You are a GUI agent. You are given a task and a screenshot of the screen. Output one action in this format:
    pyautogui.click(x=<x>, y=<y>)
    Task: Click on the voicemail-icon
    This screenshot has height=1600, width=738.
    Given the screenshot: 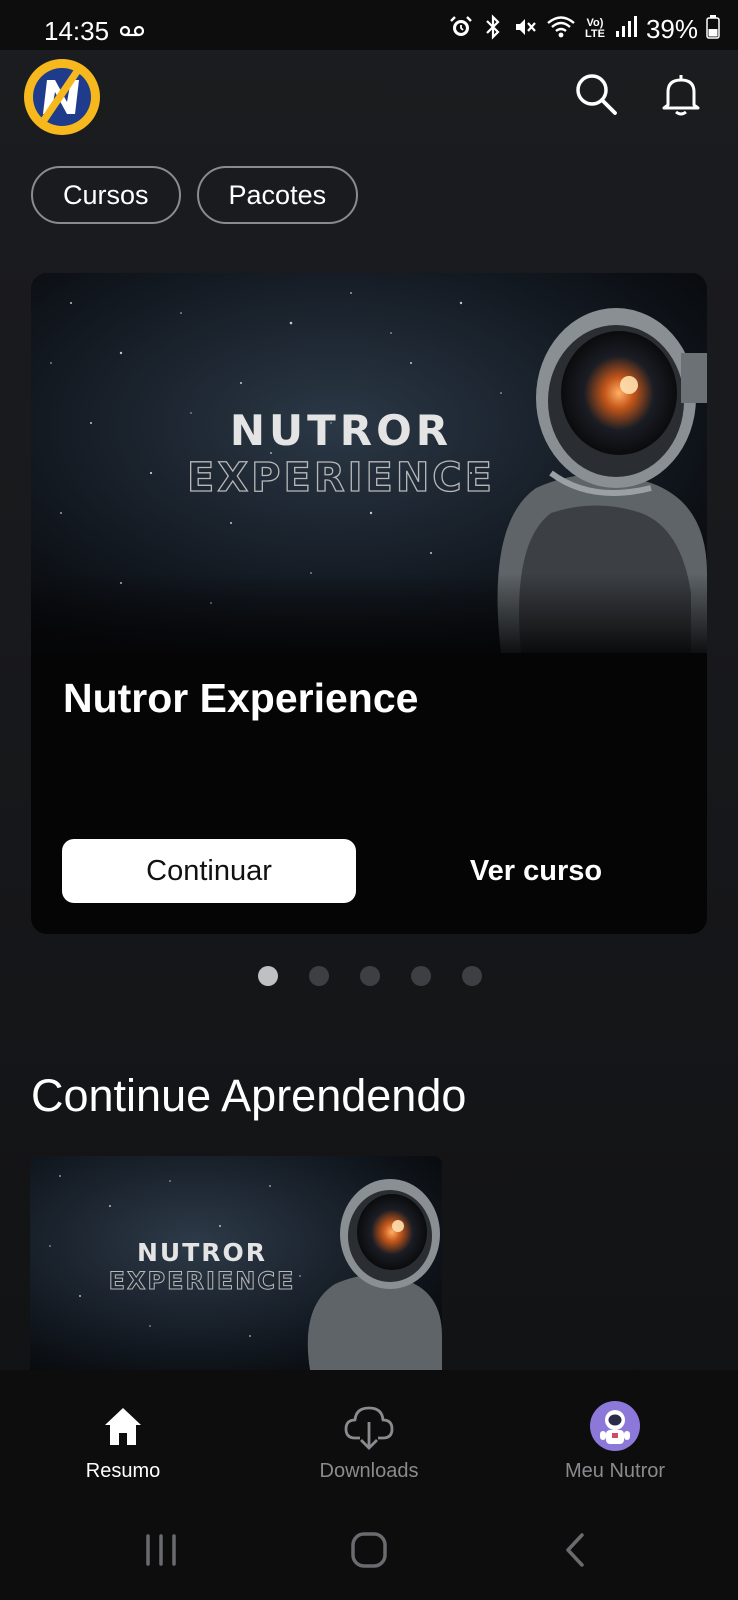 What is the action you would take?
    pyautogui.click(x=132, y=33)
    